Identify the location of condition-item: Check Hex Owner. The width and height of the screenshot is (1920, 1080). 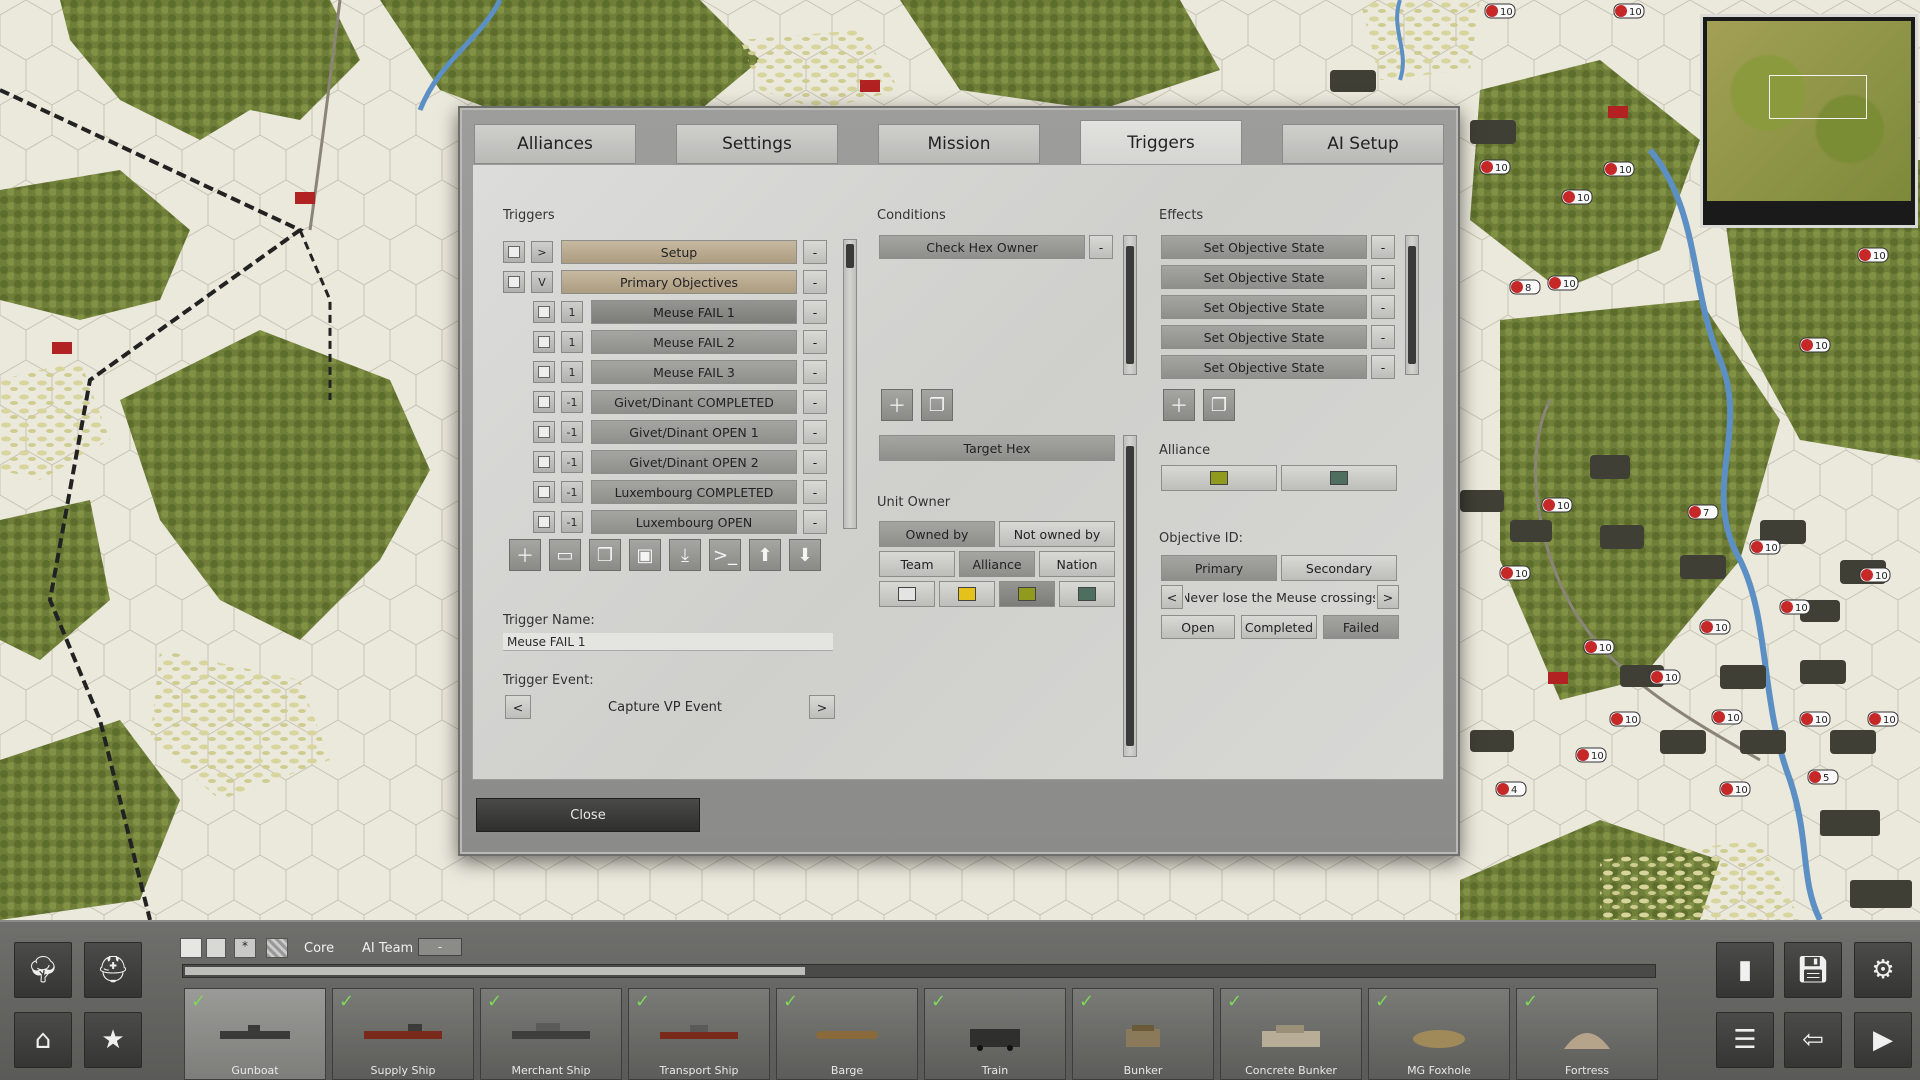
(982, 247).